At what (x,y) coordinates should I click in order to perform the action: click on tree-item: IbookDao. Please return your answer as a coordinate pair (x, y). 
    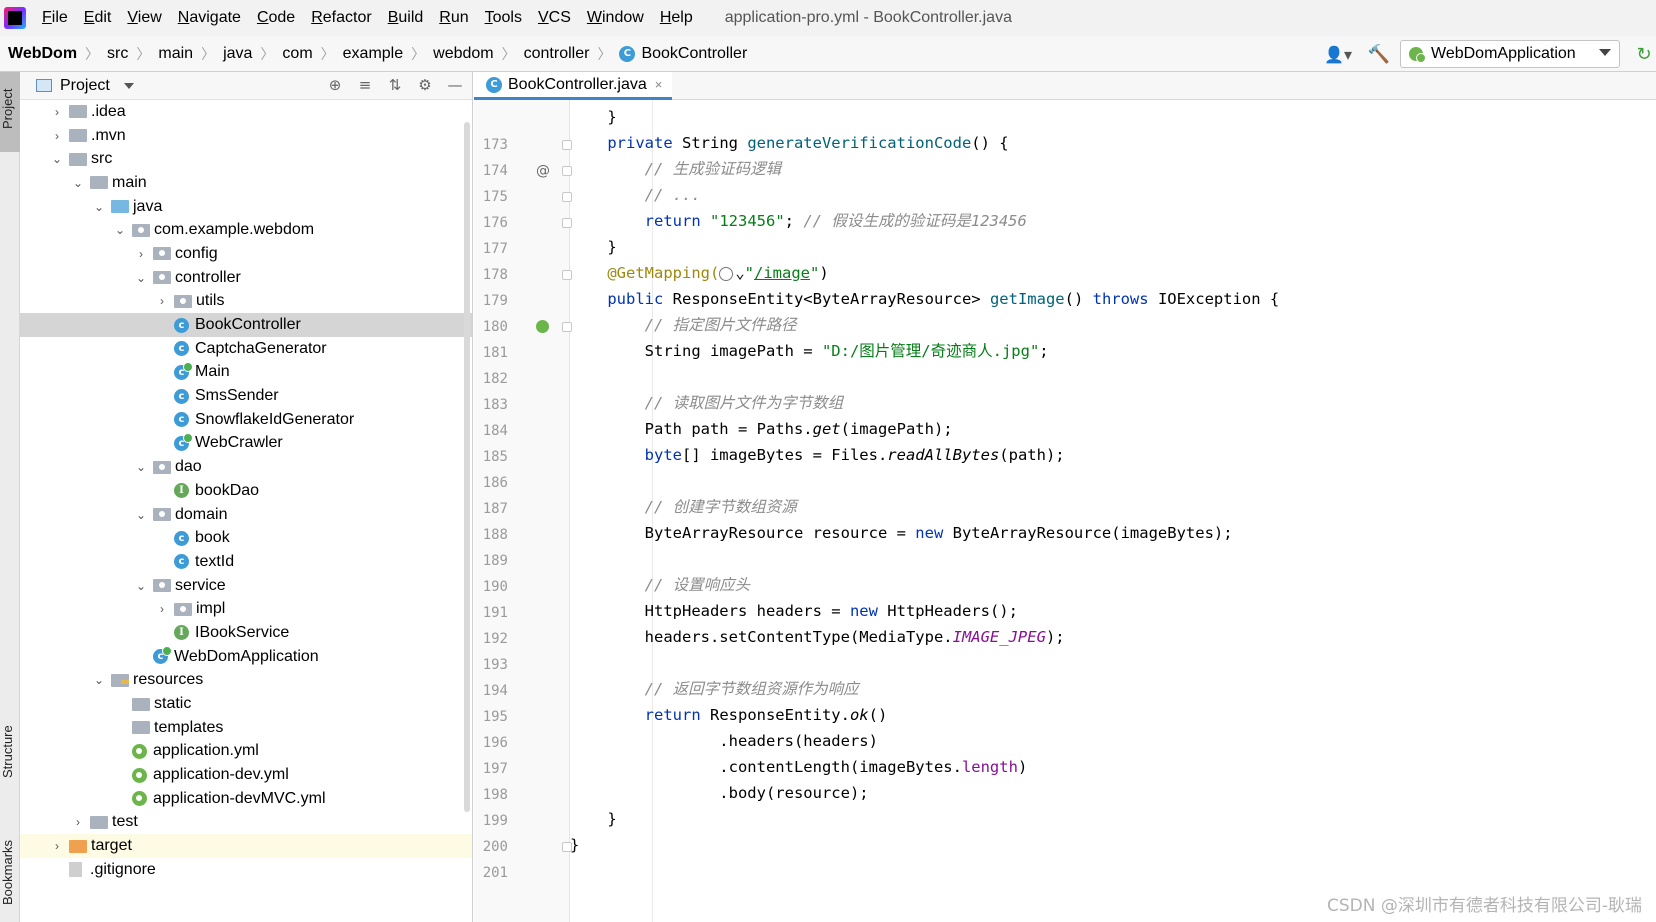
    Looking at the image, I should click on (246, 491).